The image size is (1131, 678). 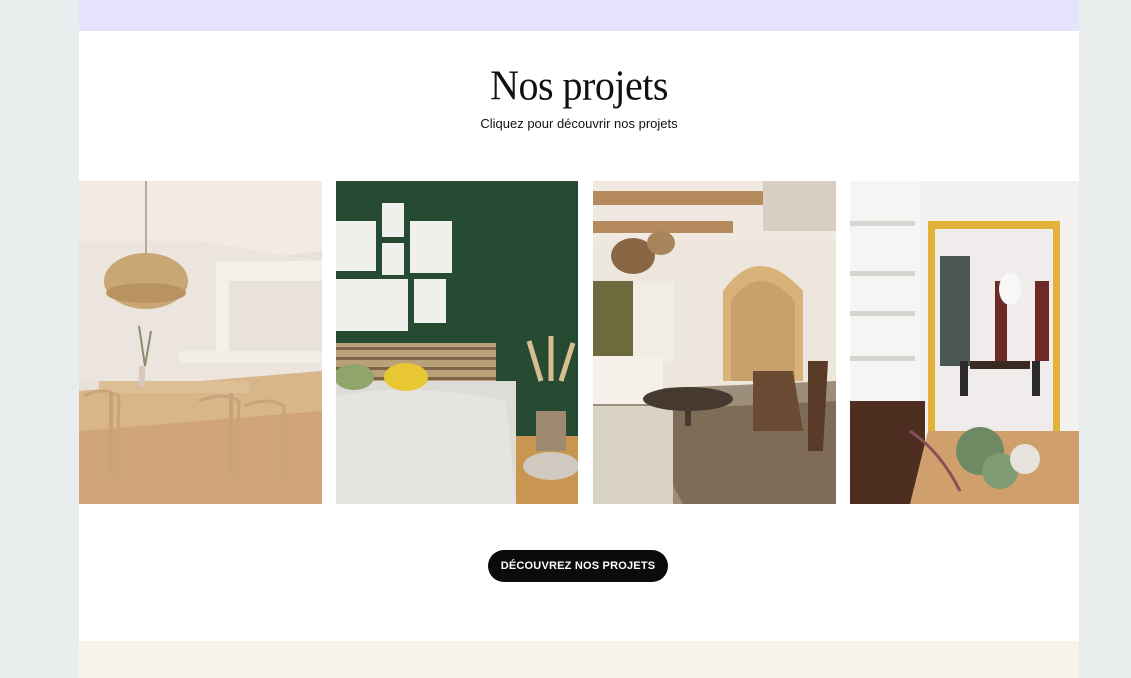 I want to click on living-room-arch-photo, so click(x=714, y=342).